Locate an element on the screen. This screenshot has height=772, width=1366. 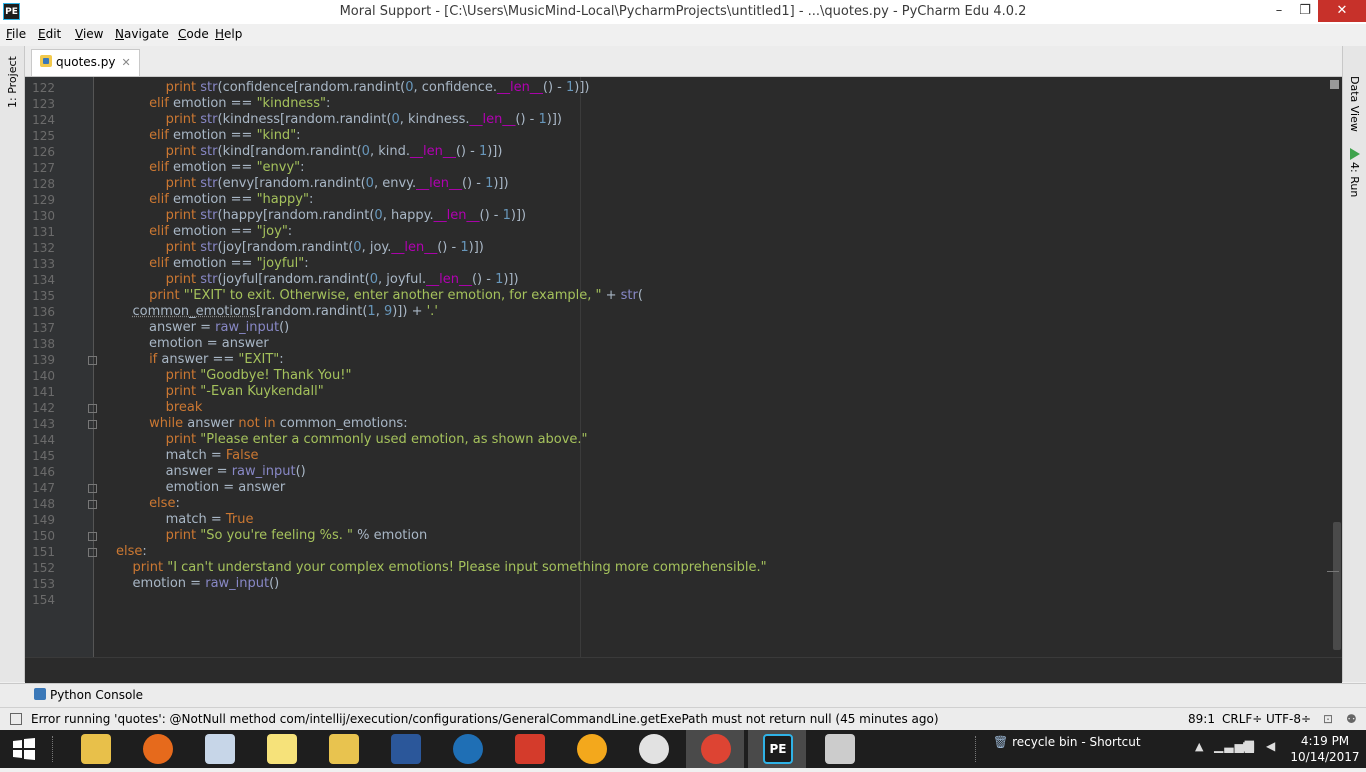
battery-icon: ▮▯ is located at coordinates (1248, 746).